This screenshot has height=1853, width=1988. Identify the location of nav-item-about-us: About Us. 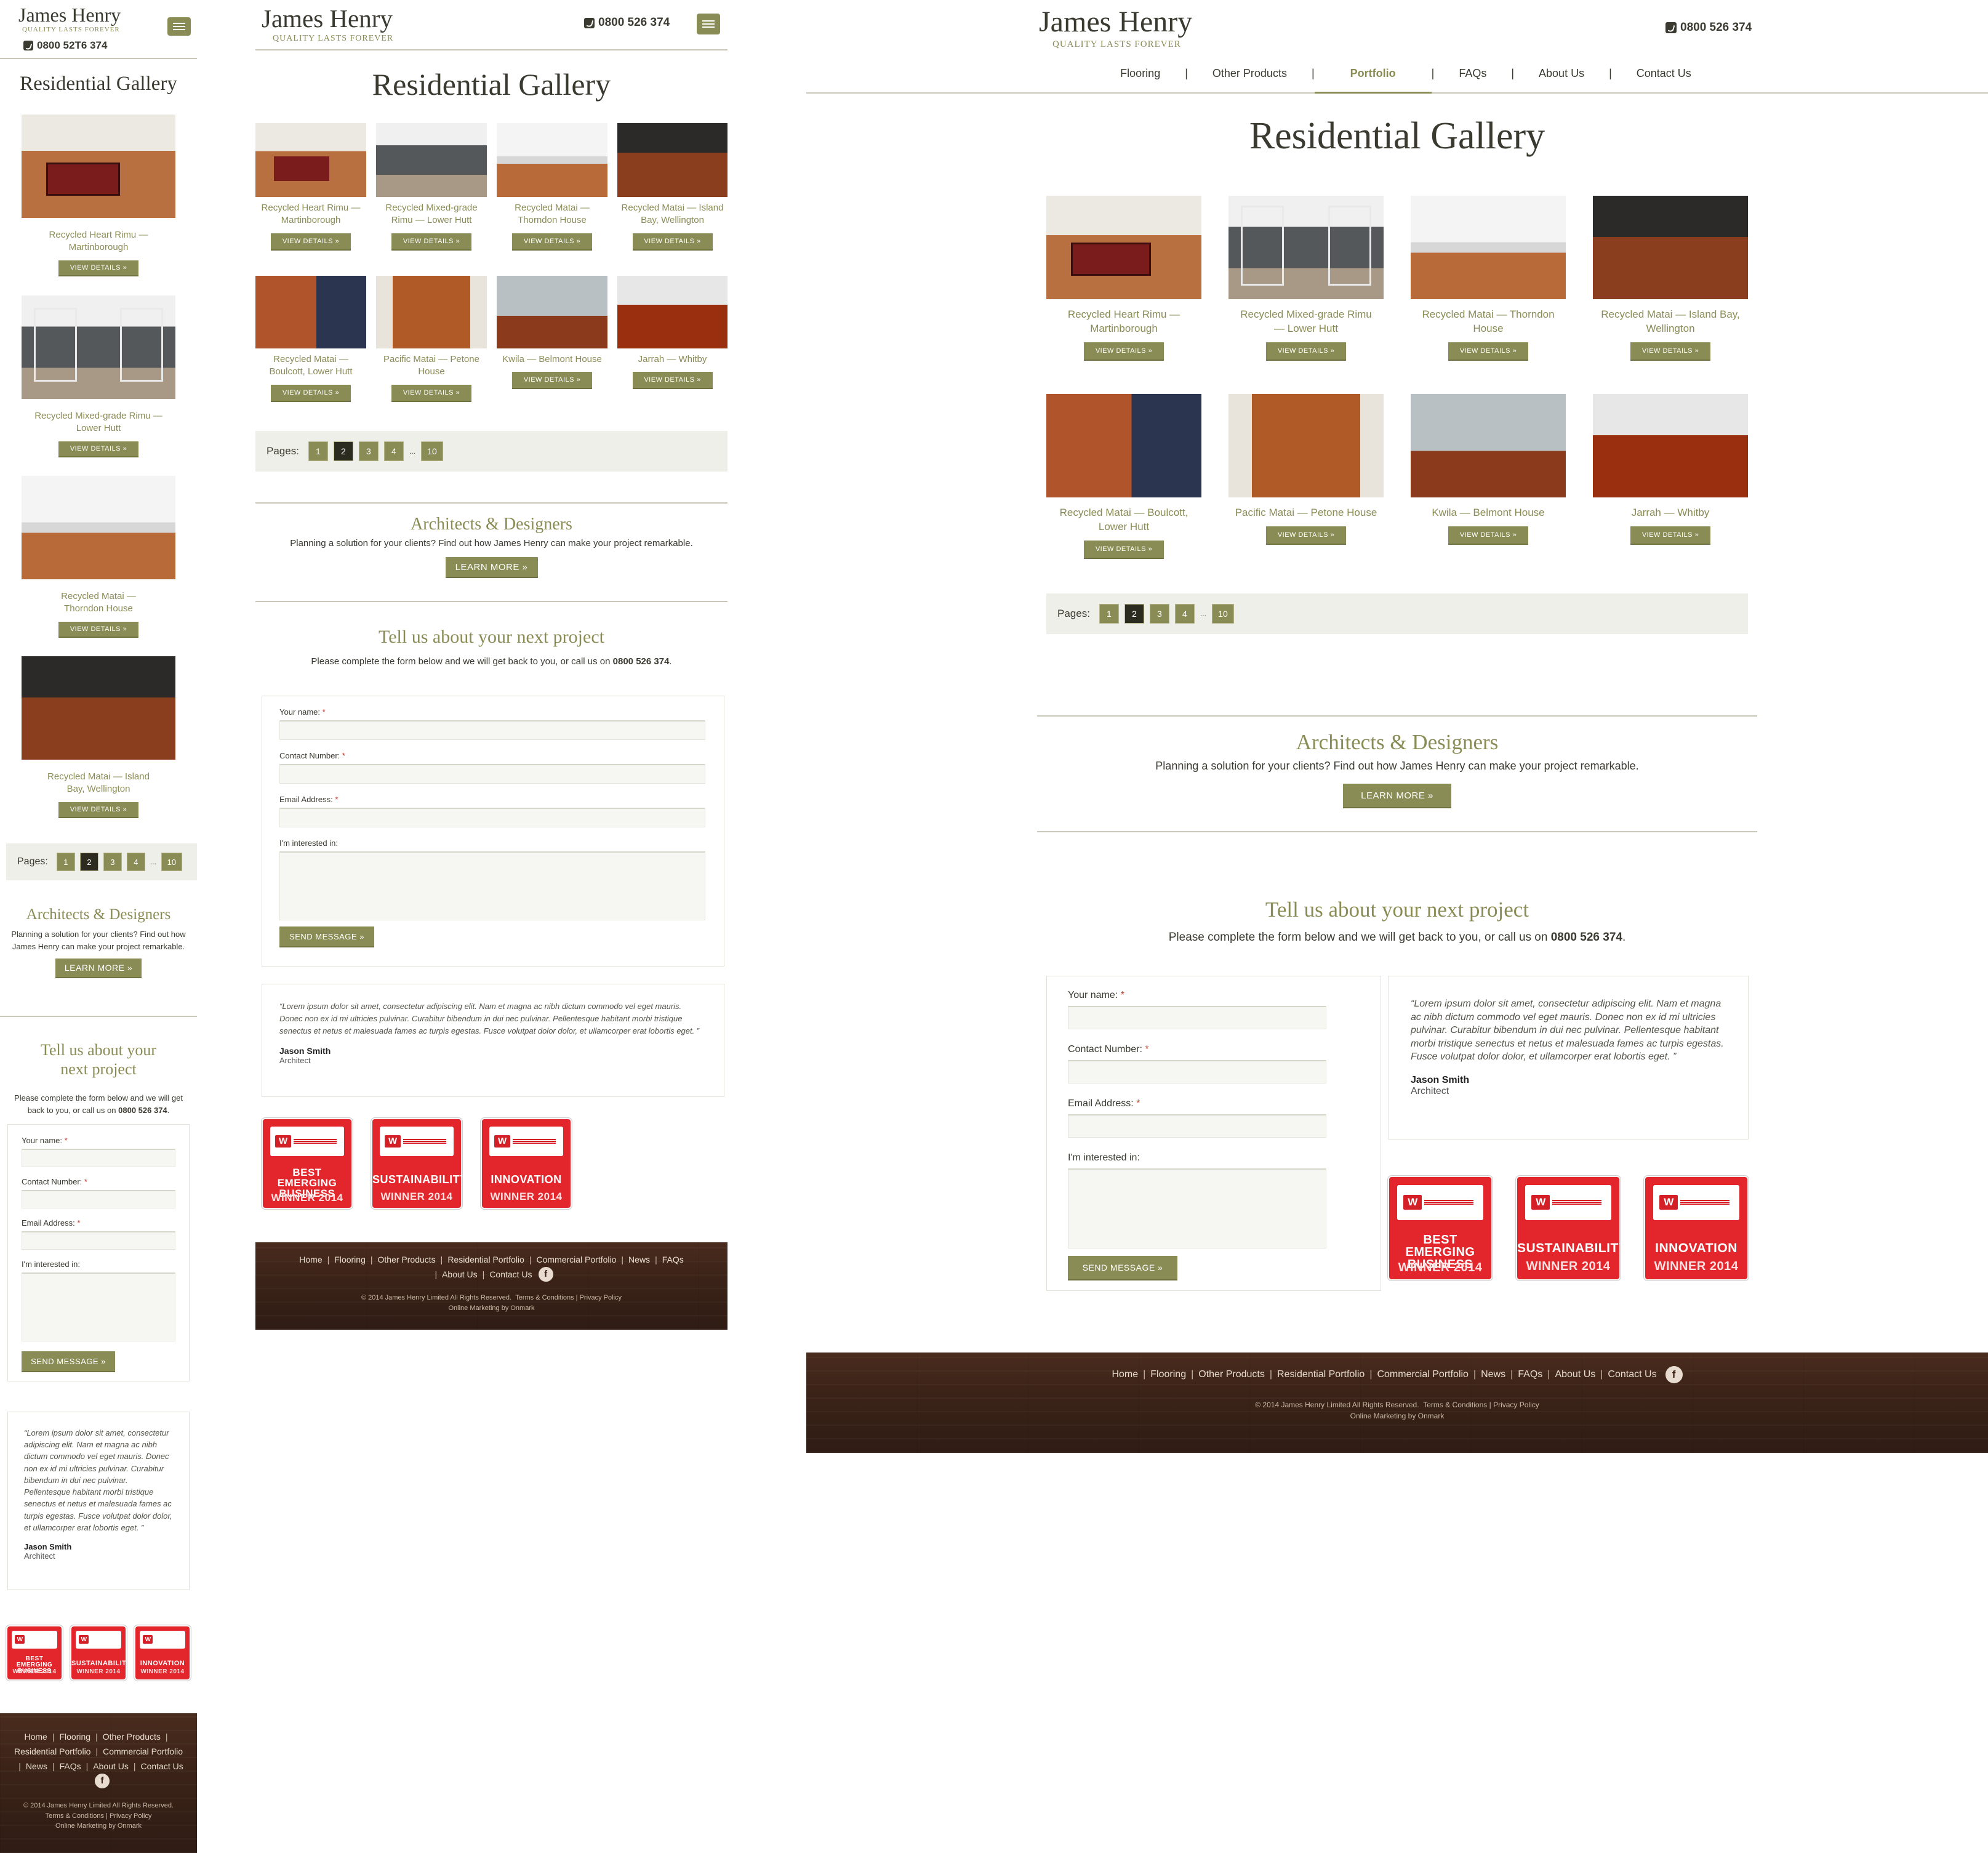
(1561, 79).